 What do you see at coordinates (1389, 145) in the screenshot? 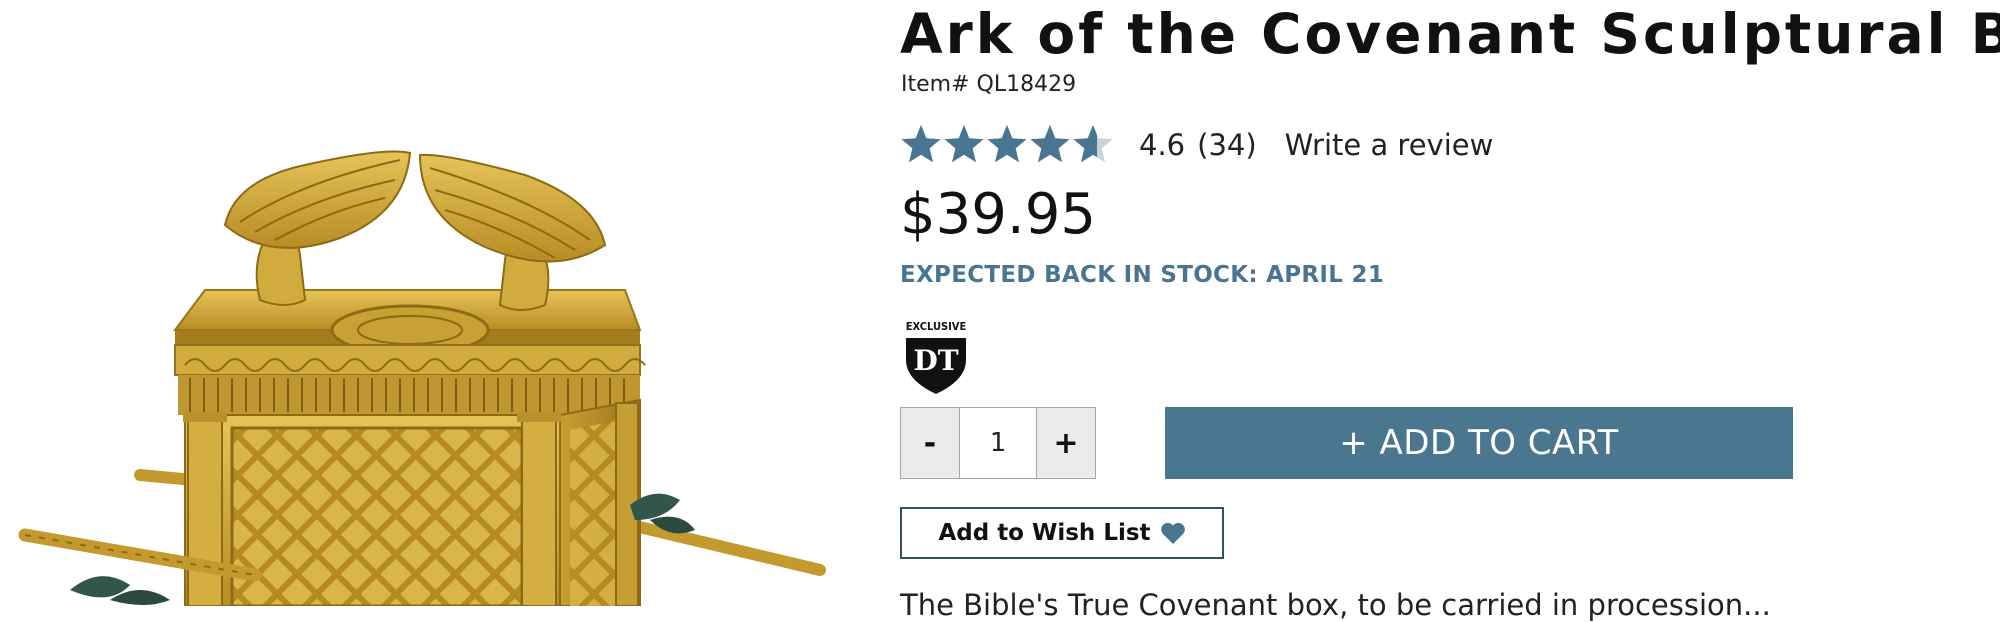
I see `write-review-link: Write a review` at bounding box center [1389, 145].